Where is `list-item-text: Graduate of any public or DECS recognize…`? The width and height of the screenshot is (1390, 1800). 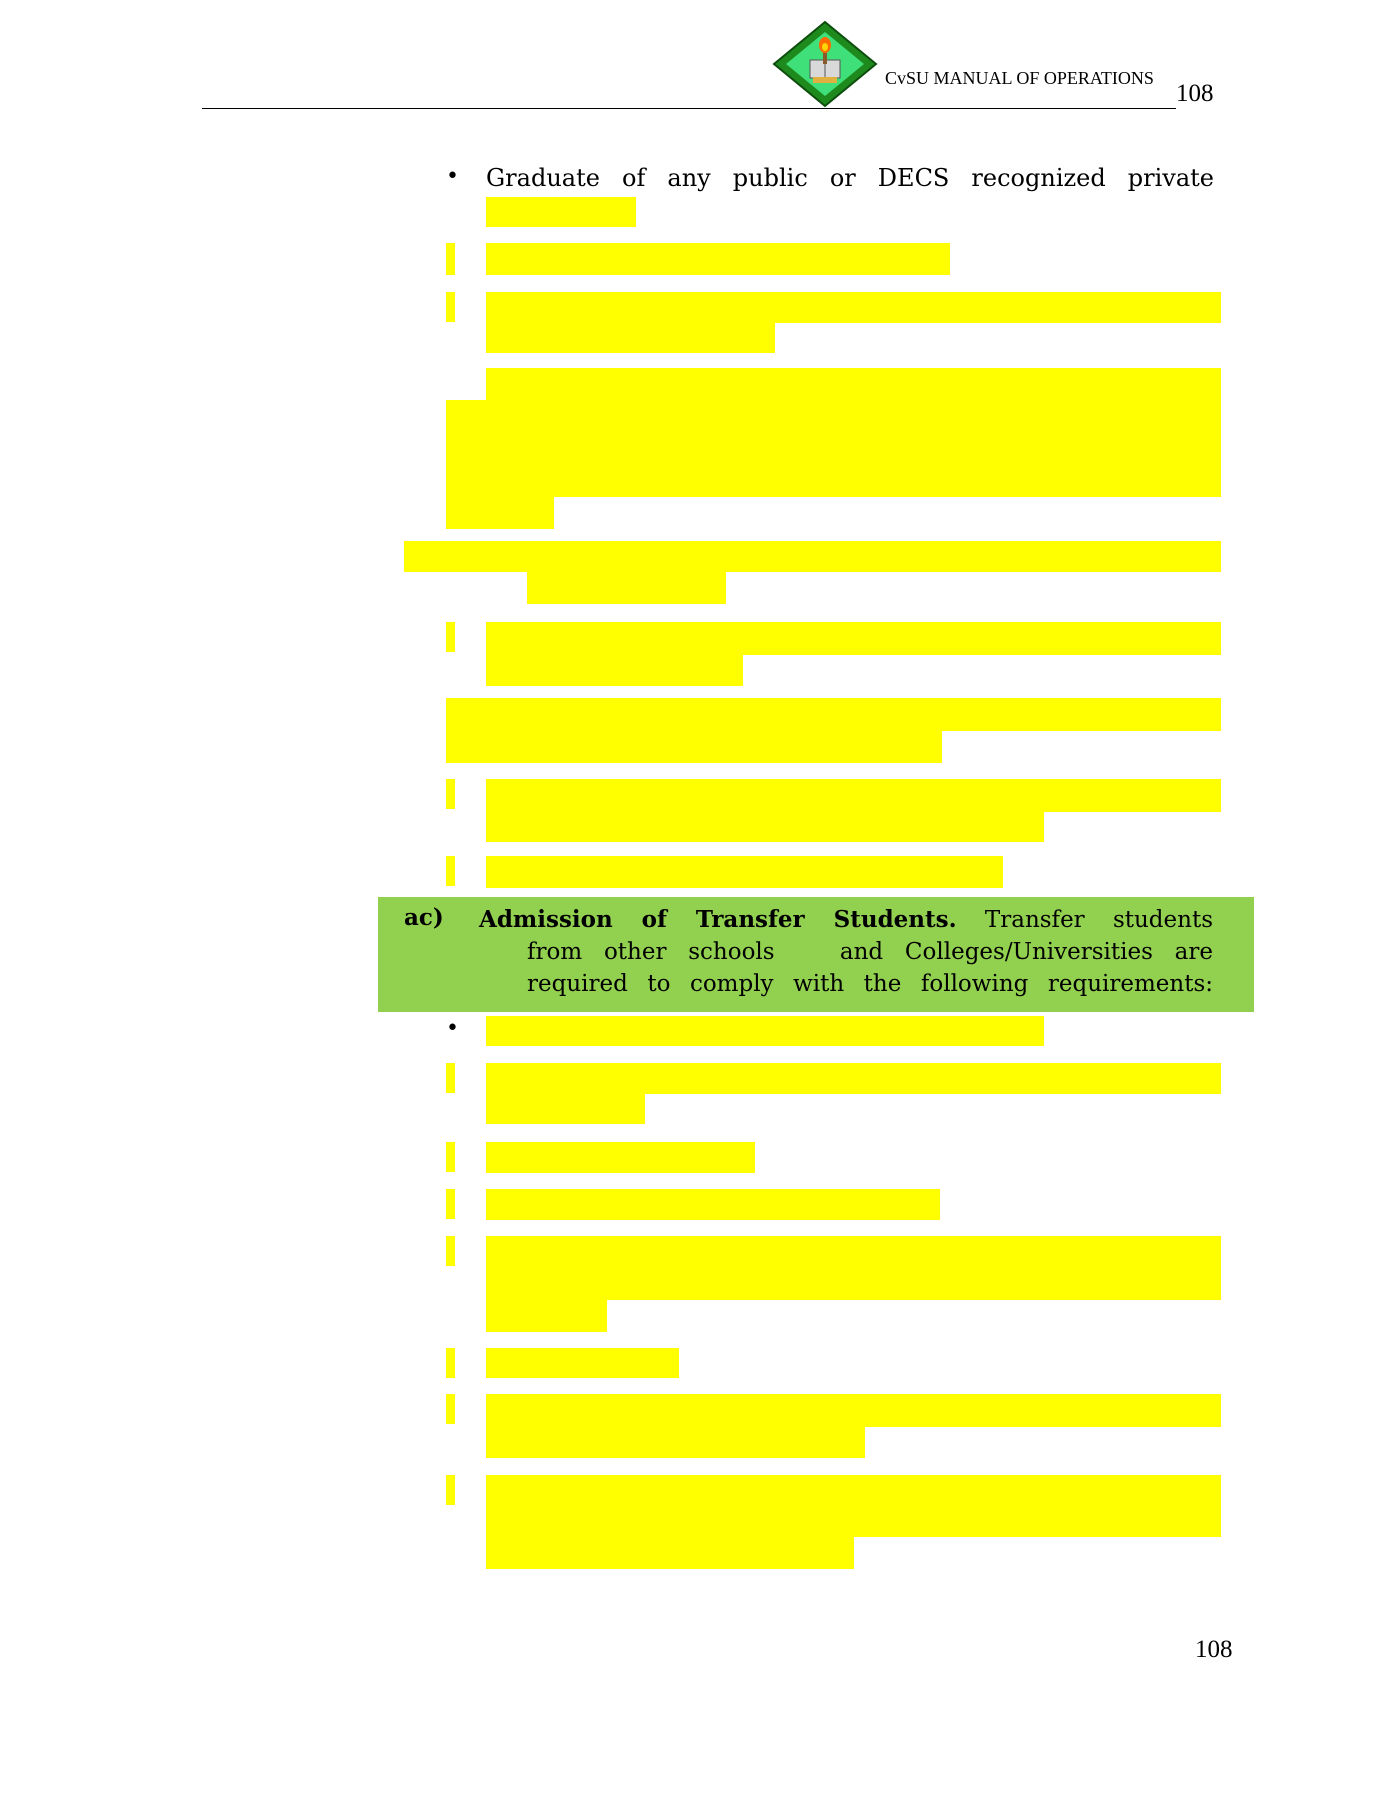 list-item-text: Graduate of any public or DECS recognize… is located at coordinates (850, 178).